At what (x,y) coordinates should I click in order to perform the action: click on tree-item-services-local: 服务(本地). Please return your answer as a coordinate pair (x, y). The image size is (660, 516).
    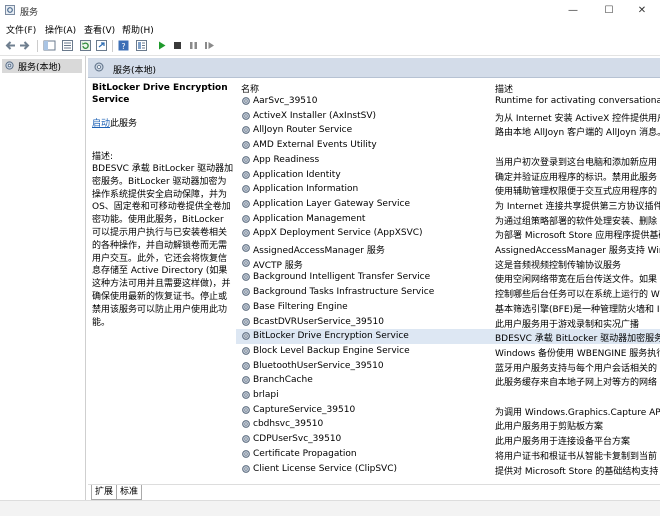
    Looking at the image, I should click on (42, 66).